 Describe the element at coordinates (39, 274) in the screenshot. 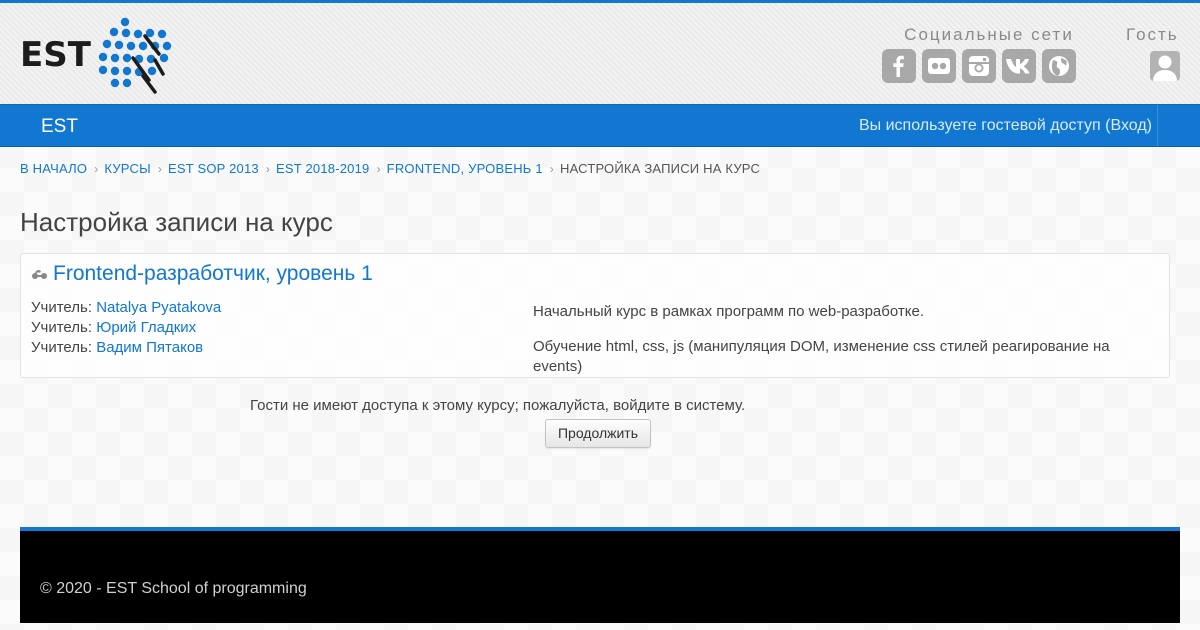

I see `guest-access-icon` at that location.